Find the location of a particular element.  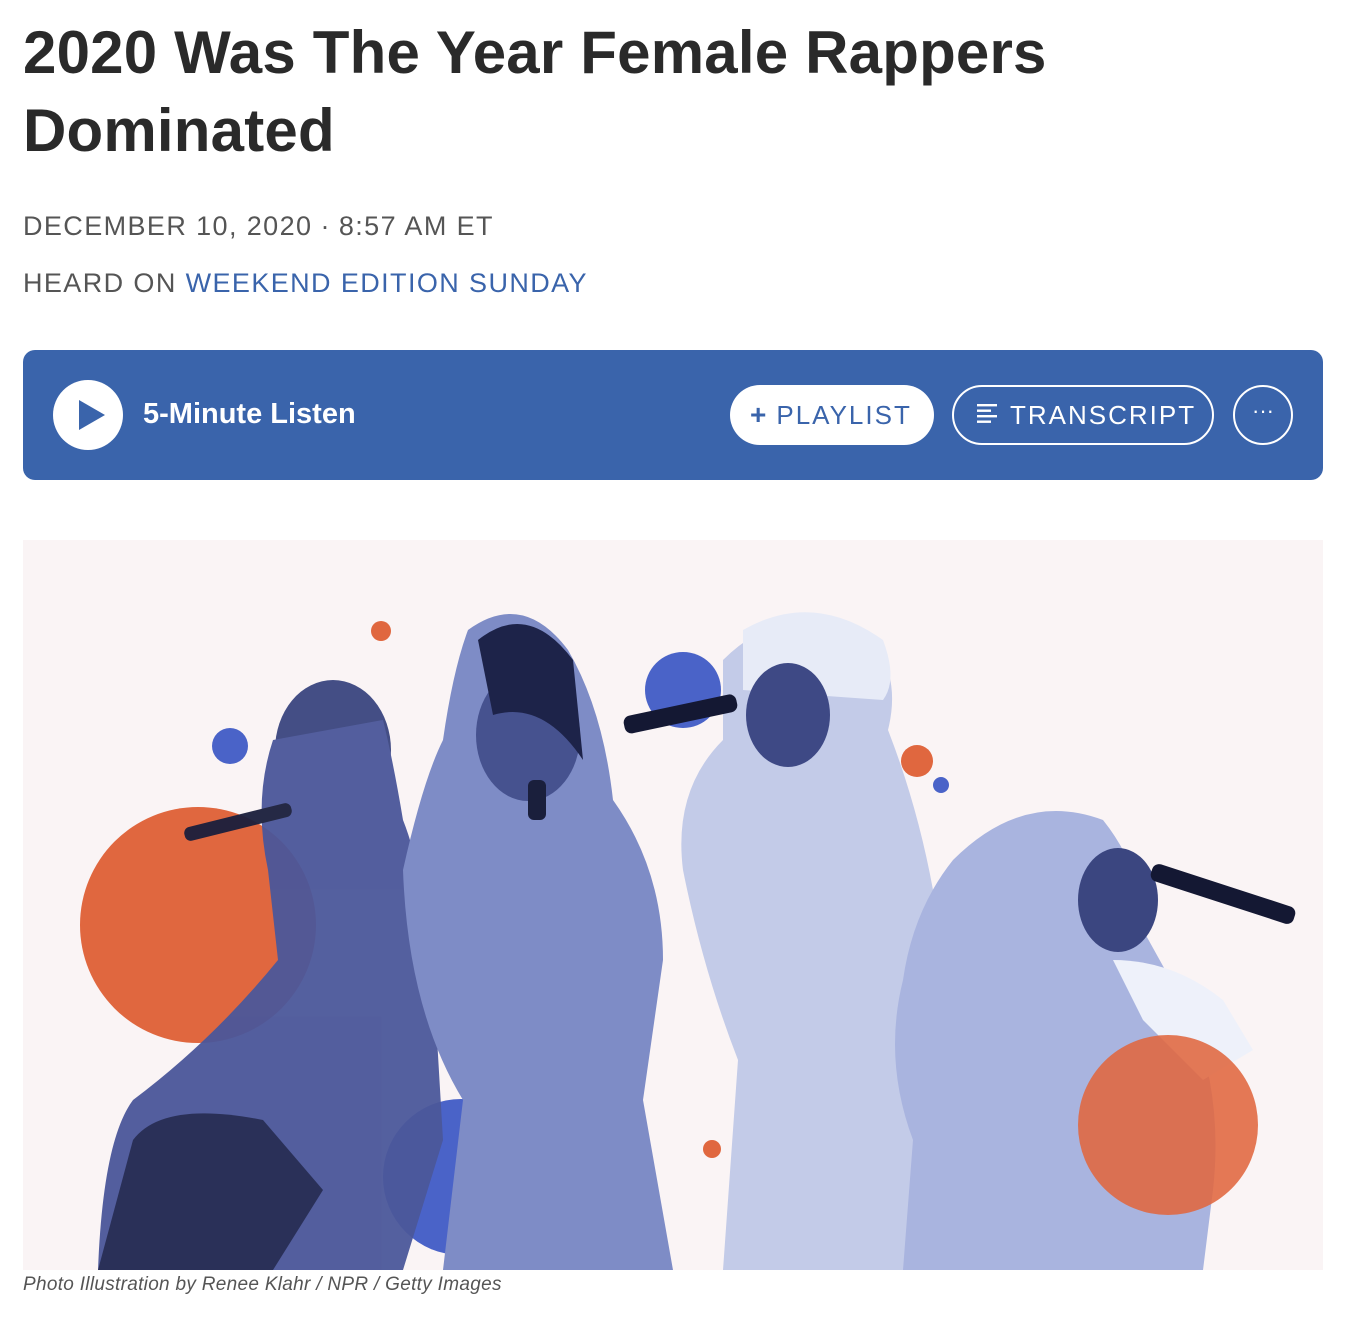

orange-dot-small is located at coordinates (712, 1149).